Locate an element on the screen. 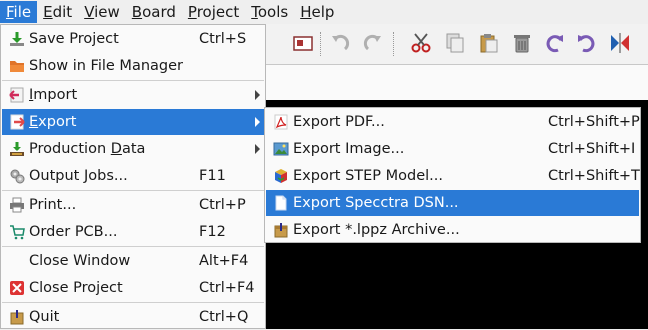  menu-item-label: Close Project is located at coordinates (76, 288).